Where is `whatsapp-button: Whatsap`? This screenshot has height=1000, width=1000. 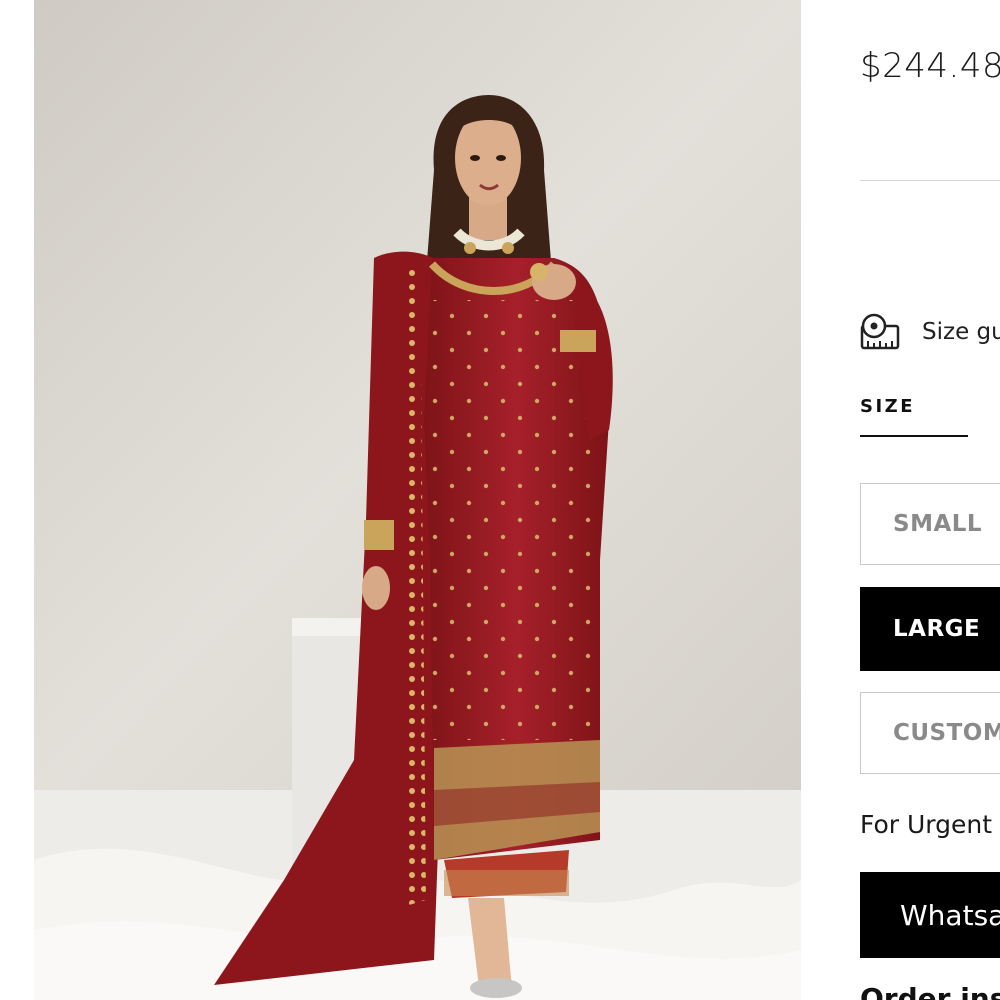
whatsapp-button: Whatsap is located at coordinates (930, 915).